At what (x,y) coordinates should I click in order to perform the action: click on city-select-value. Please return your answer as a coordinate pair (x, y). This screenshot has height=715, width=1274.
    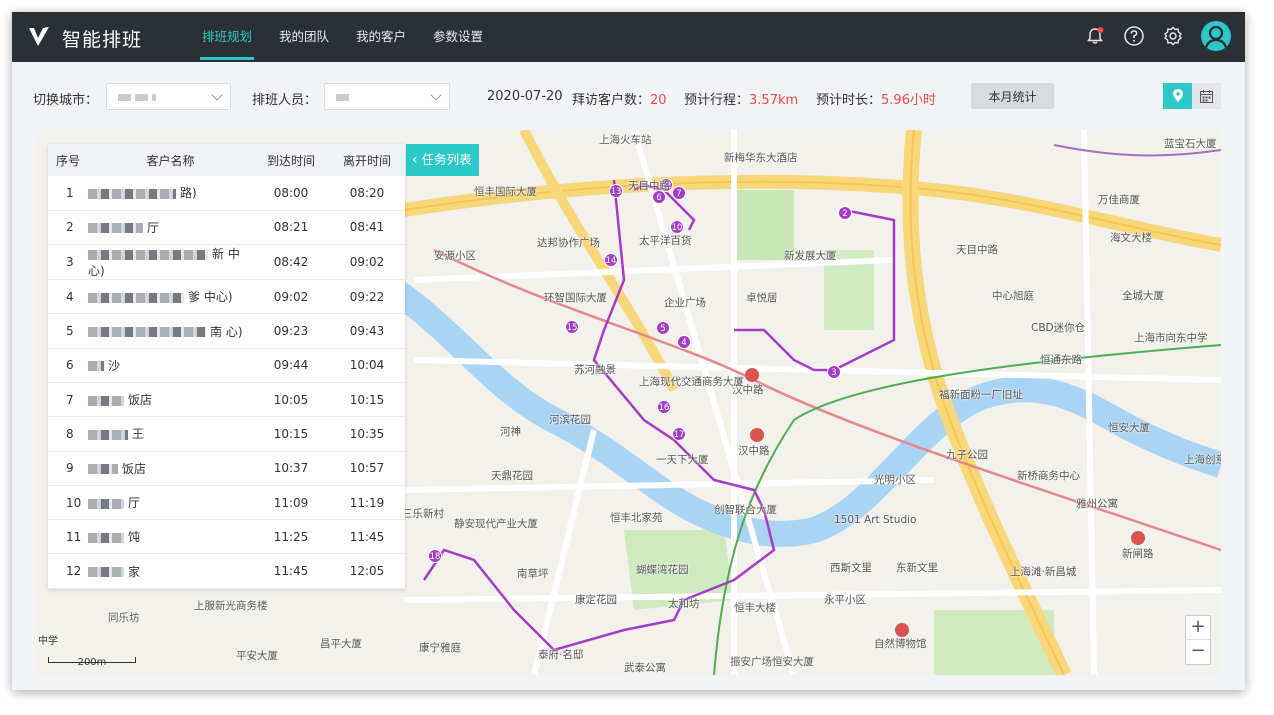
    Looking at the image, I should click on (137, 97).